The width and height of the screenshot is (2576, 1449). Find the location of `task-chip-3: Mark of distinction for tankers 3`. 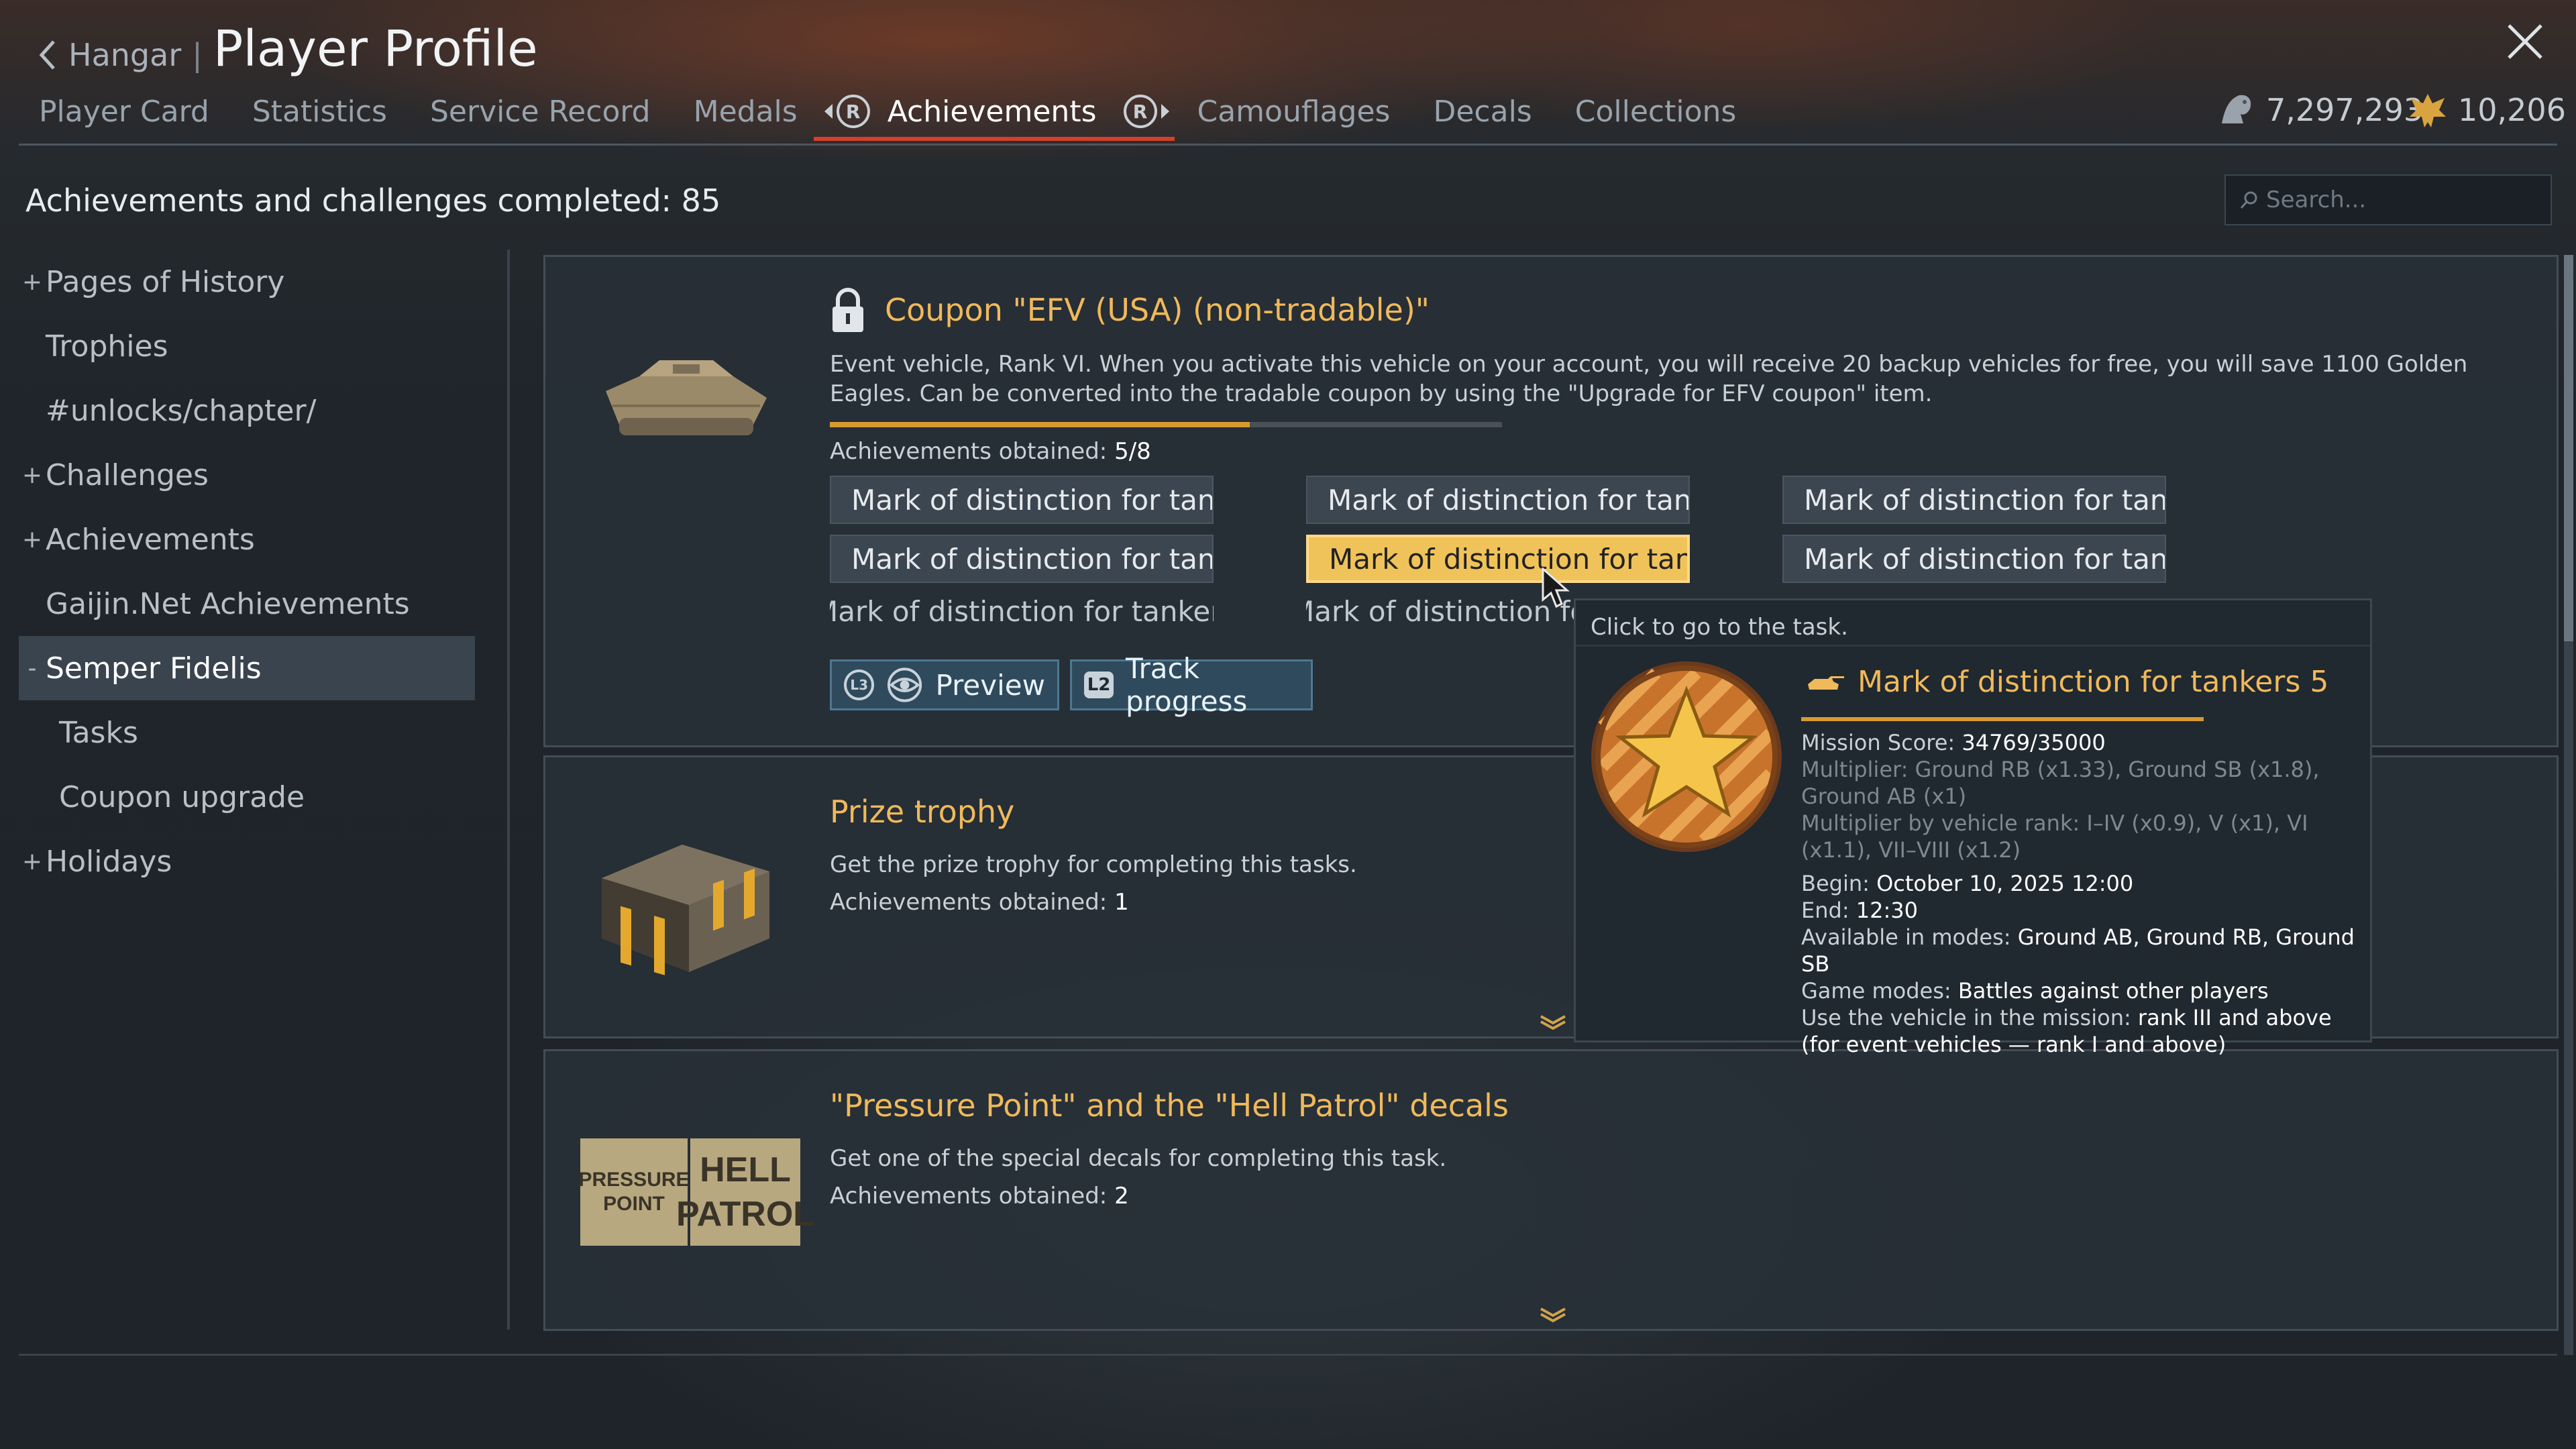

task-chip-3: Mark of distinction for tankers 3 is located at coordinates (1974, 500).